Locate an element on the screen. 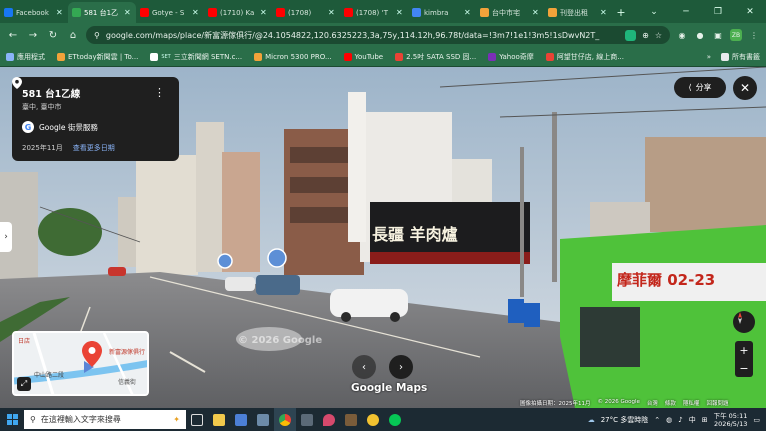 Image resolution: width=766 pixels, height=431 pixels. map-footer-item: 回報問題 is located at coordinates (717, 403).